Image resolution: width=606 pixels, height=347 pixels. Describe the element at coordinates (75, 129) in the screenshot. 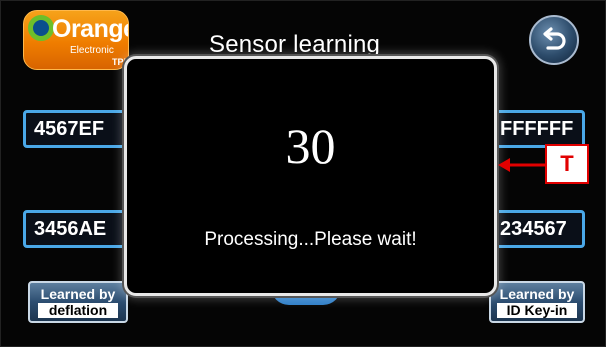

I see `sensor-id-front-left: 4567EF` at that location.